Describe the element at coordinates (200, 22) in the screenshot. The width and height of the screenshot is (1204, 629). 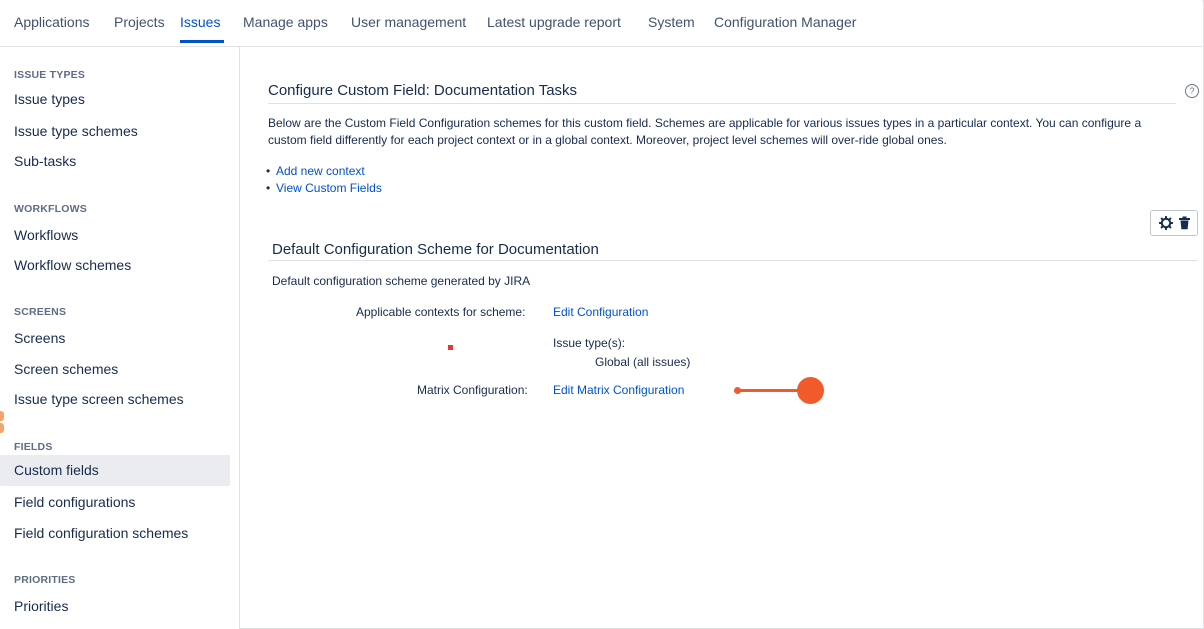
I see `tab-issues: Issues` at that location.